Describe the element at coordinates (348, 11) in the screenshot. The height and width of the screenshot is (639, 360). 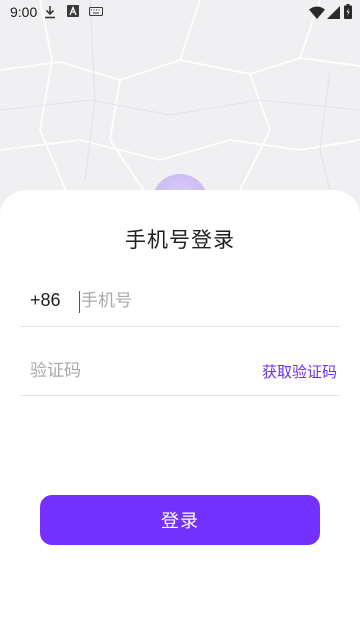
I see `battery-icon` at that location.